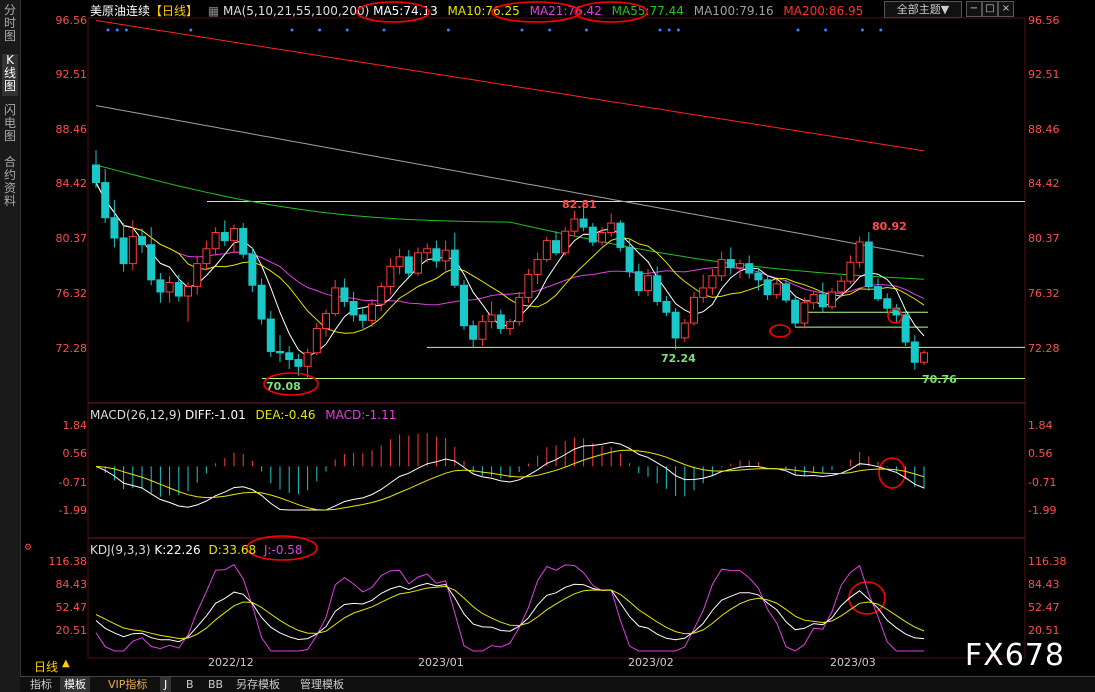  Describe the element at coordinates (166, 684) in the screenshot. I see `tab-j: J` at that location.